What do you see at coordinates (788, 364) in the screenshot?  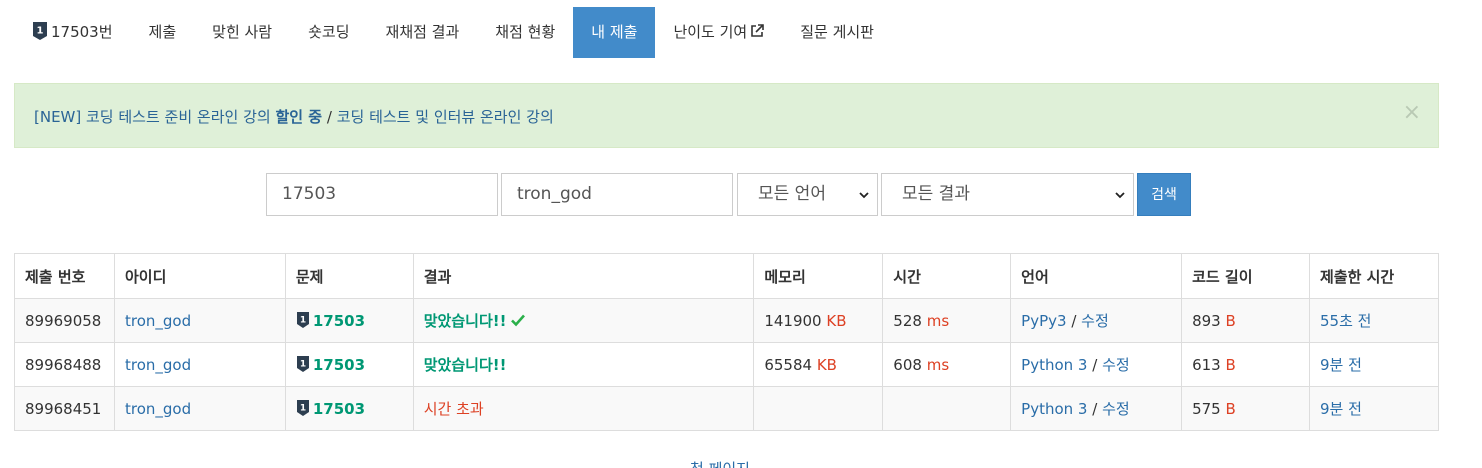 I see `memory-value: 65584` at bounding box center [788, 364].